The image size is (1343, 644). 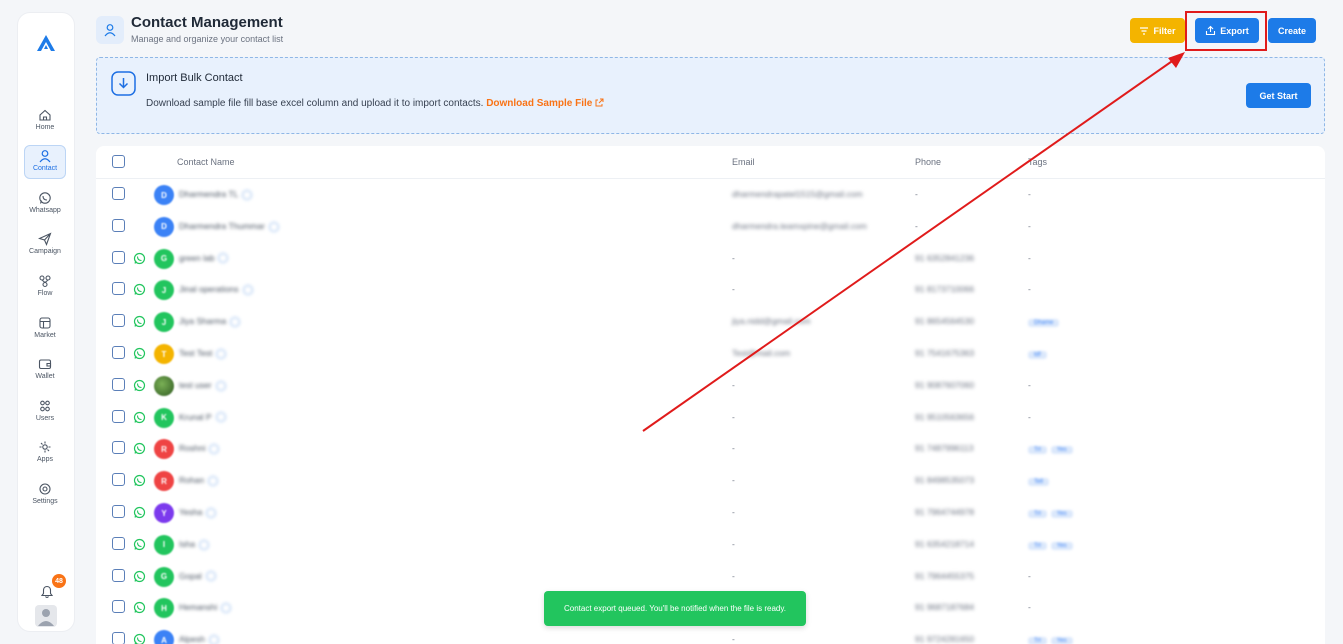 I want to click on table-row: R Roshni - 91 7487996113 Trl Yes, so click(x=710, y=449).